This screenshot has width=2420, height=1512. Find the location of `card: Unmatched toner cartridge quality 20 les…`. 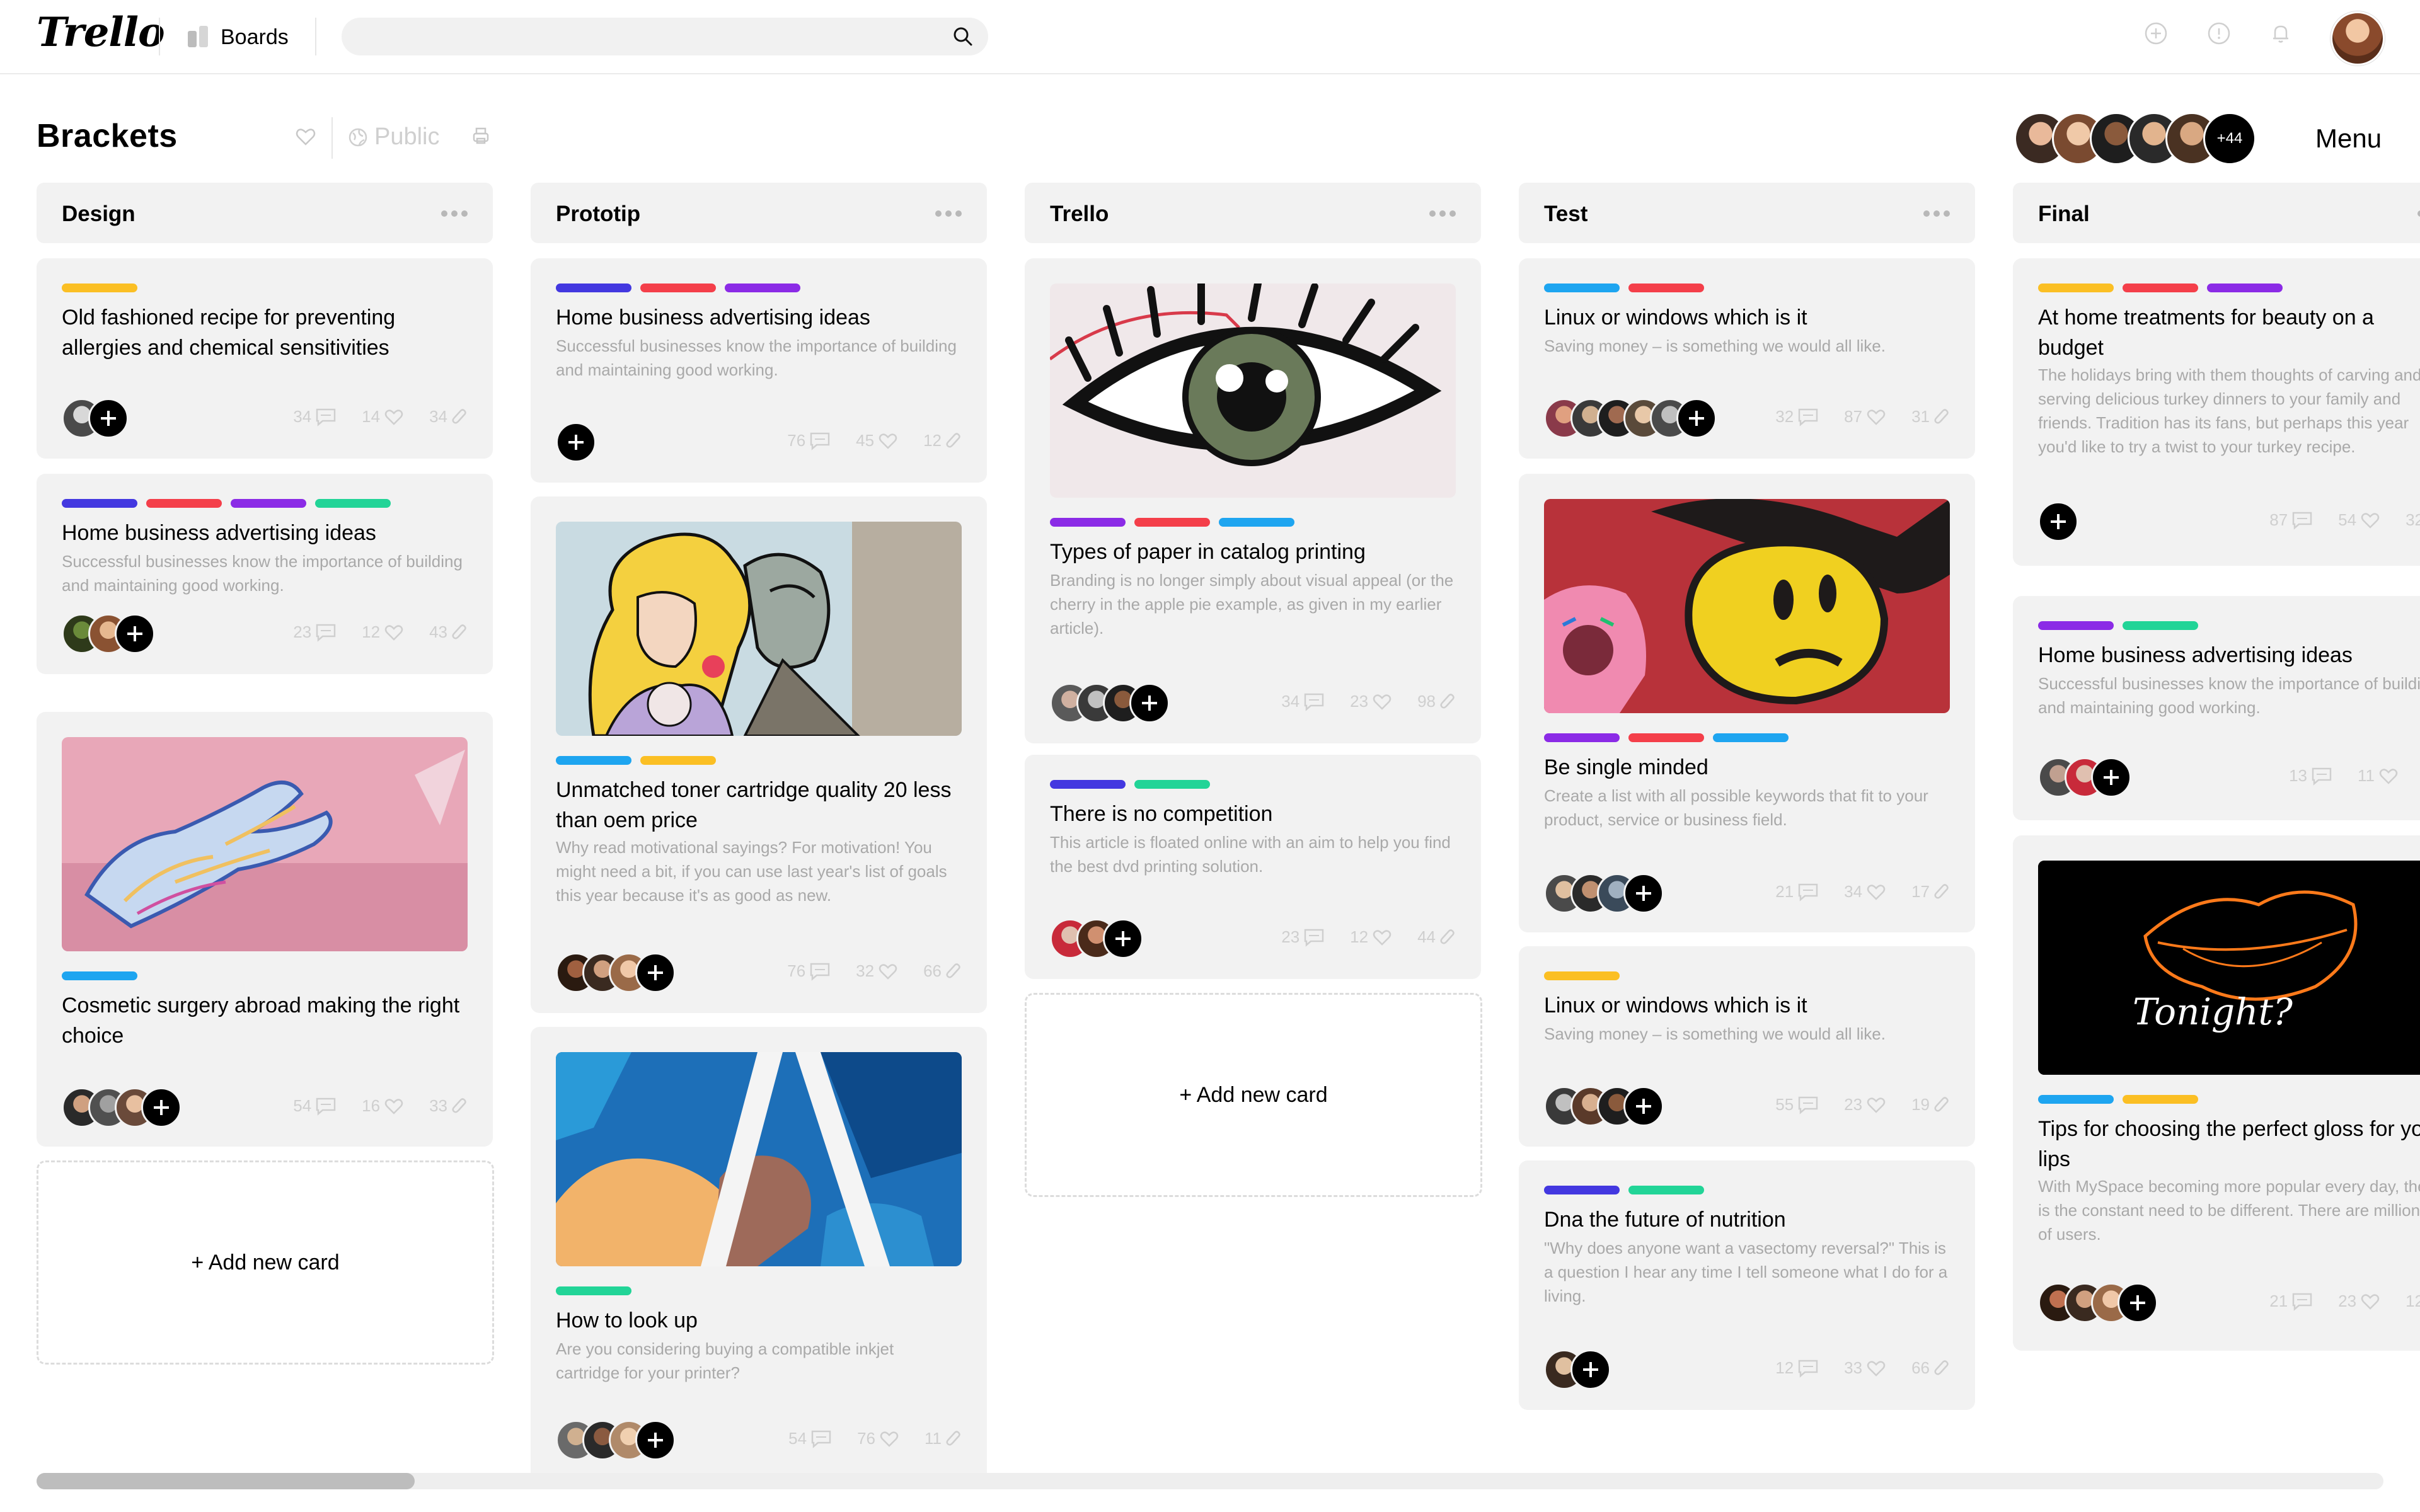

card: Unmatched toner cartridge quality 20 les… is located at coordinates (759, 754).